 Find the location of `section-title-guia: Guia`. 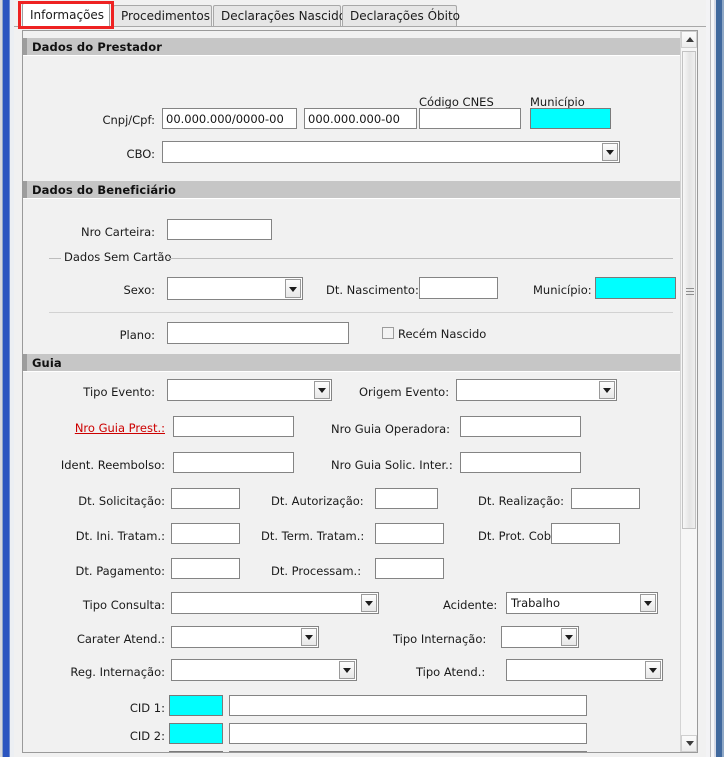

section-title-guia: Guia is located at coordinates (47, 363).